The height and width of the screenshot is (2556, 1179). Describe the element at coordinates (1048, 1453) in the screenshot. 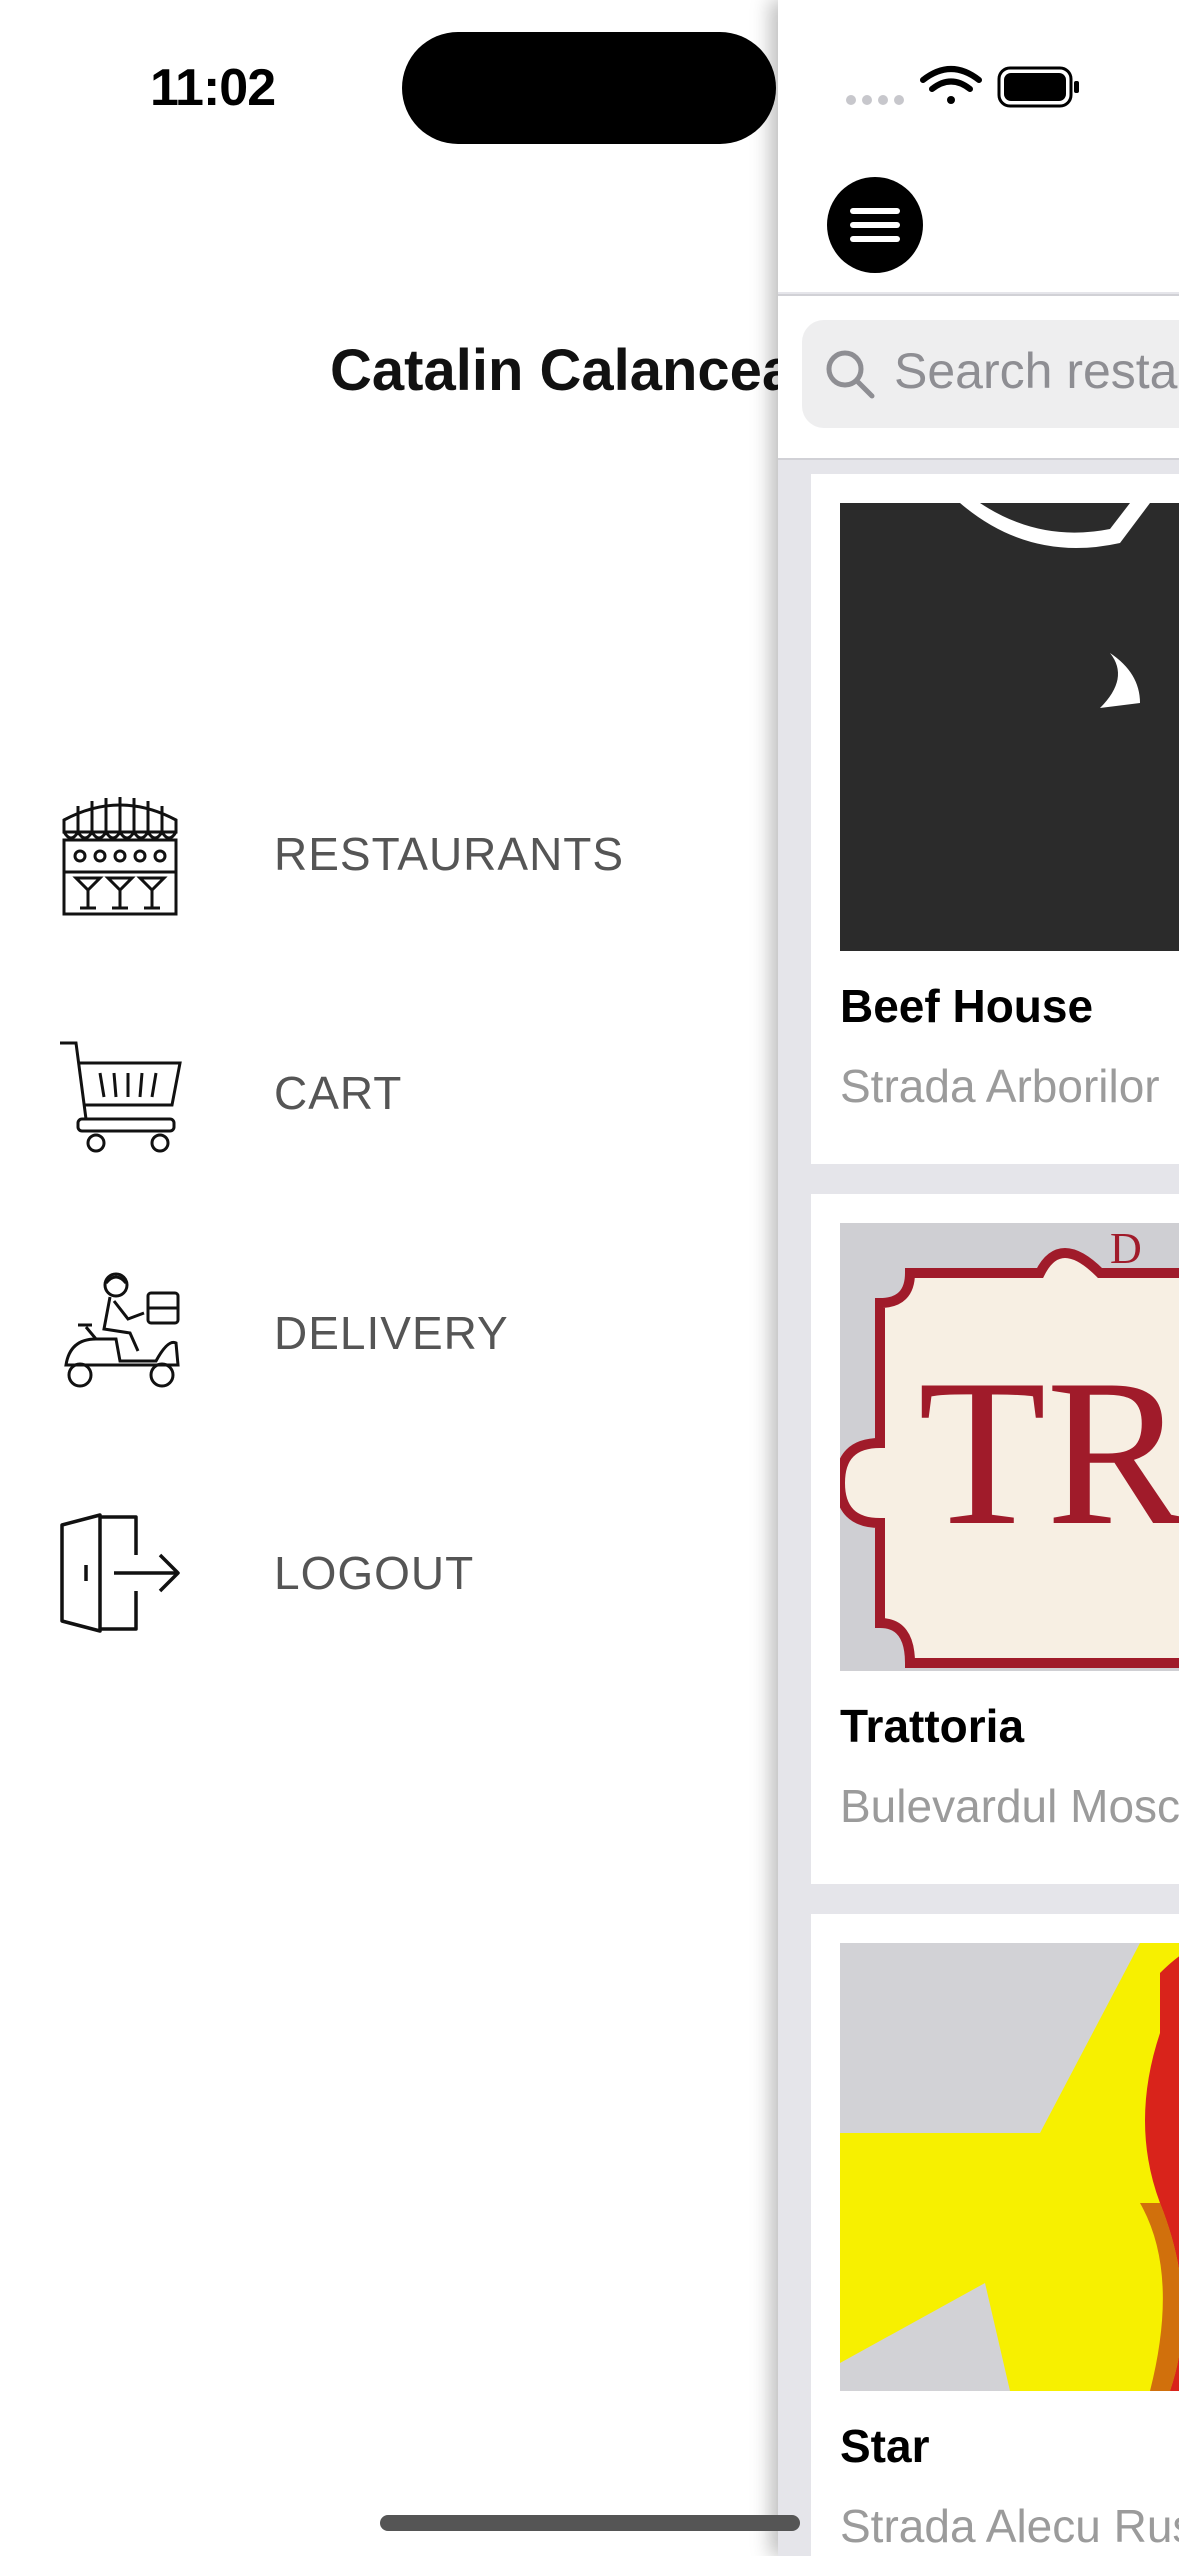

I see `logo-text: TRA` at that location.